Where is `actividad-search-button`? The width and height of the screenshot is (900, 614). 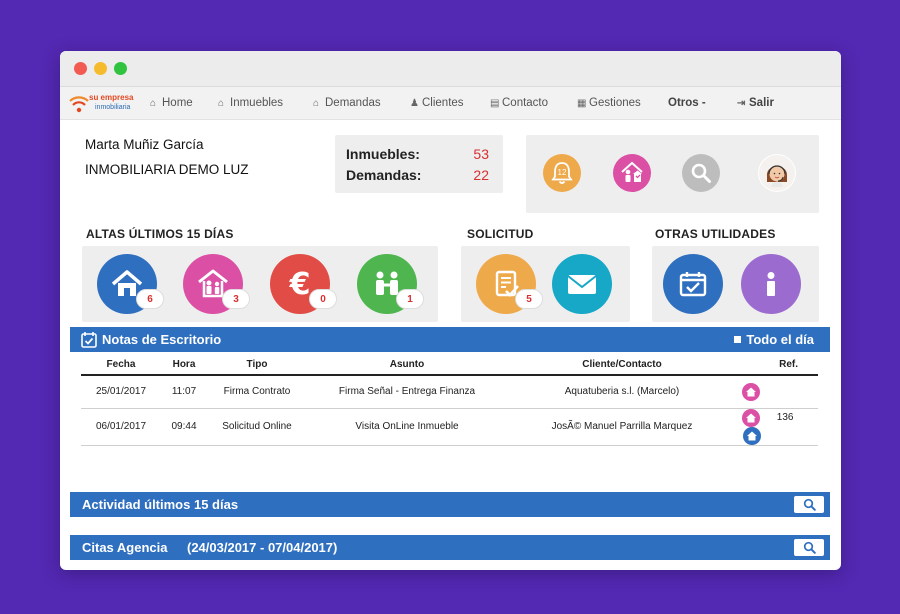 actividad-search-button is located at coordinates (809, 504).